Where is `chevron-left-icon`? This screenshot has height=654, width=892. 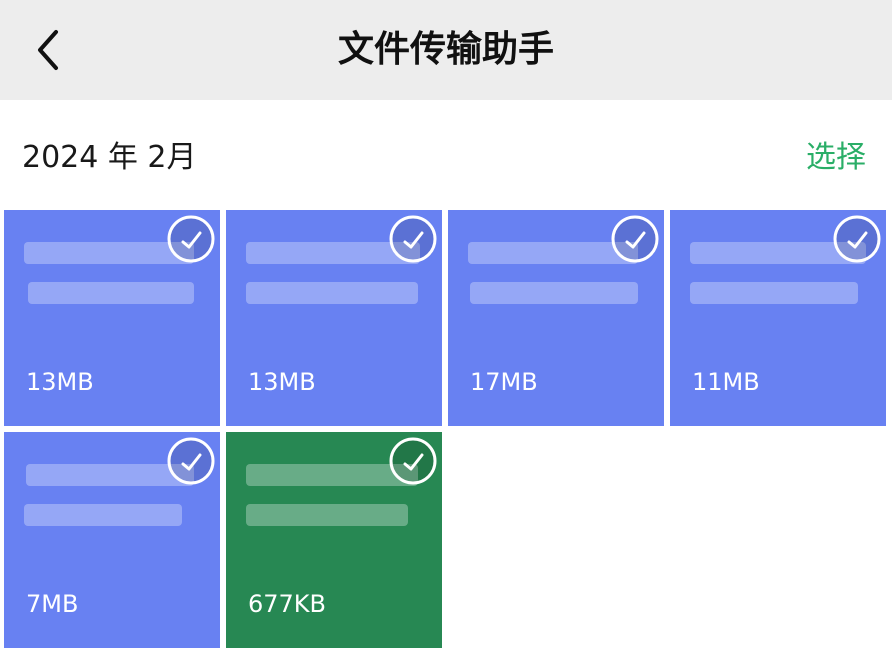 chevron-left-icon is located at coordinates (48, 50).